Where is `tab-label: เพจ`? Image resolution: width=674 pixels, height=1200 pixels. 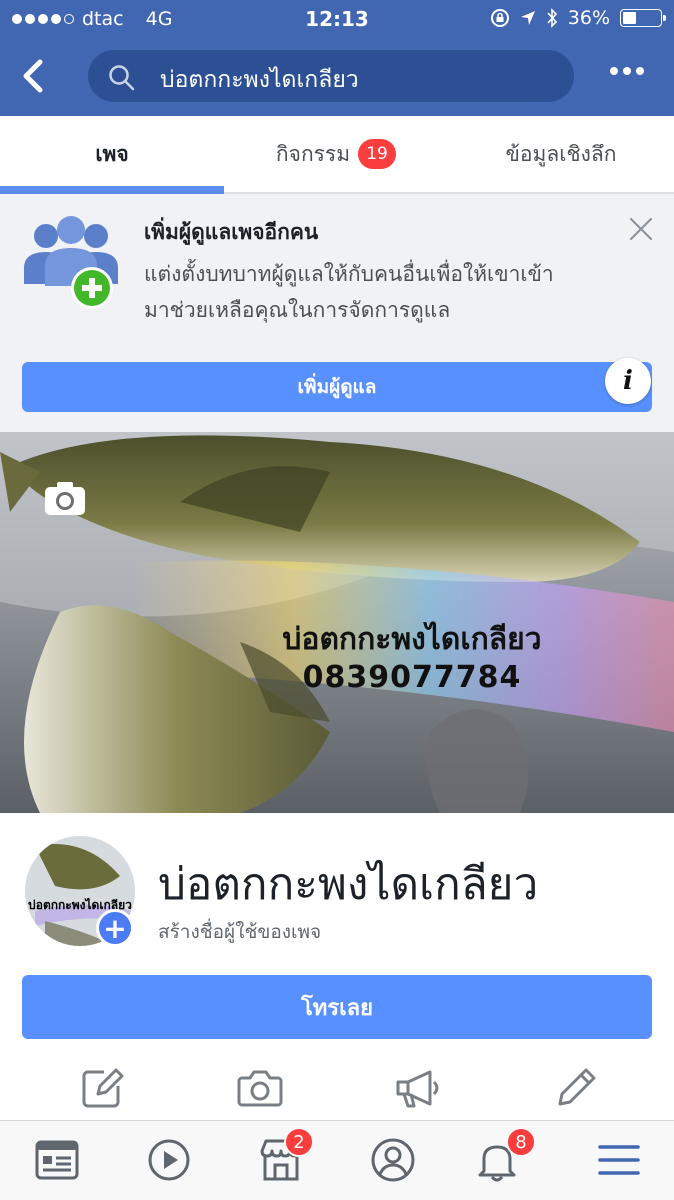
tab-label: เพจ is located at coordinates (112, 153).